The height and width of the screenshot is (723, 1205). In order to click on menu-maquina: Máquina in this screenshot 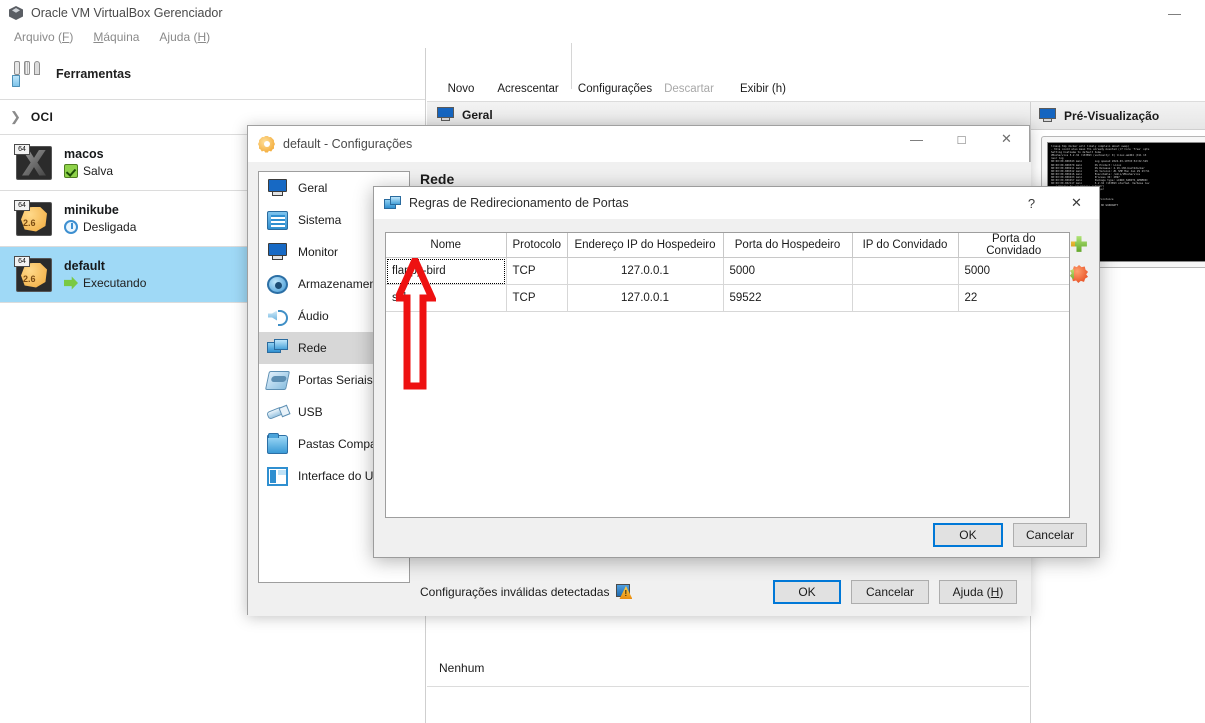, I will do `click(116, 37)`.